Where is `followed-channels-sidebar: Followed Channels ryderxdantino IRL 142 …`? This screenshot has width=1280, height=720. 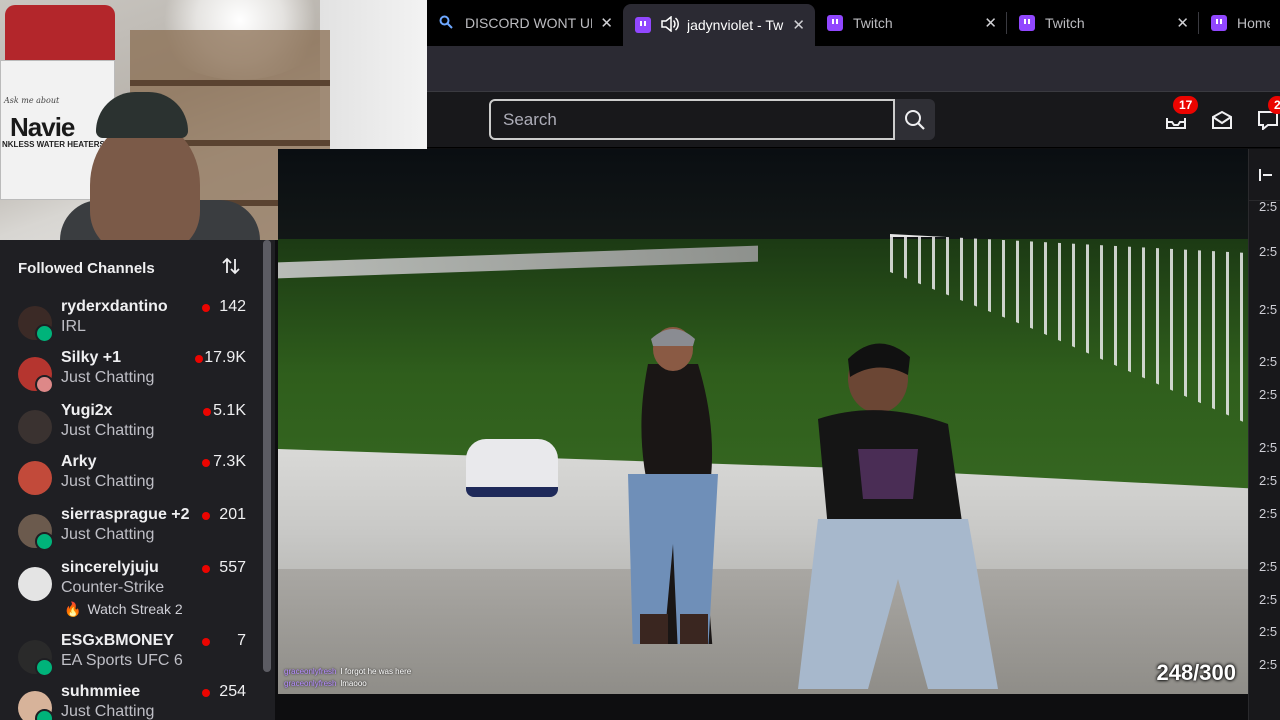
followed-channels-sidebar: Followed Channels ryderxdantino IRL 142 … is located at coordinates (137, 480).